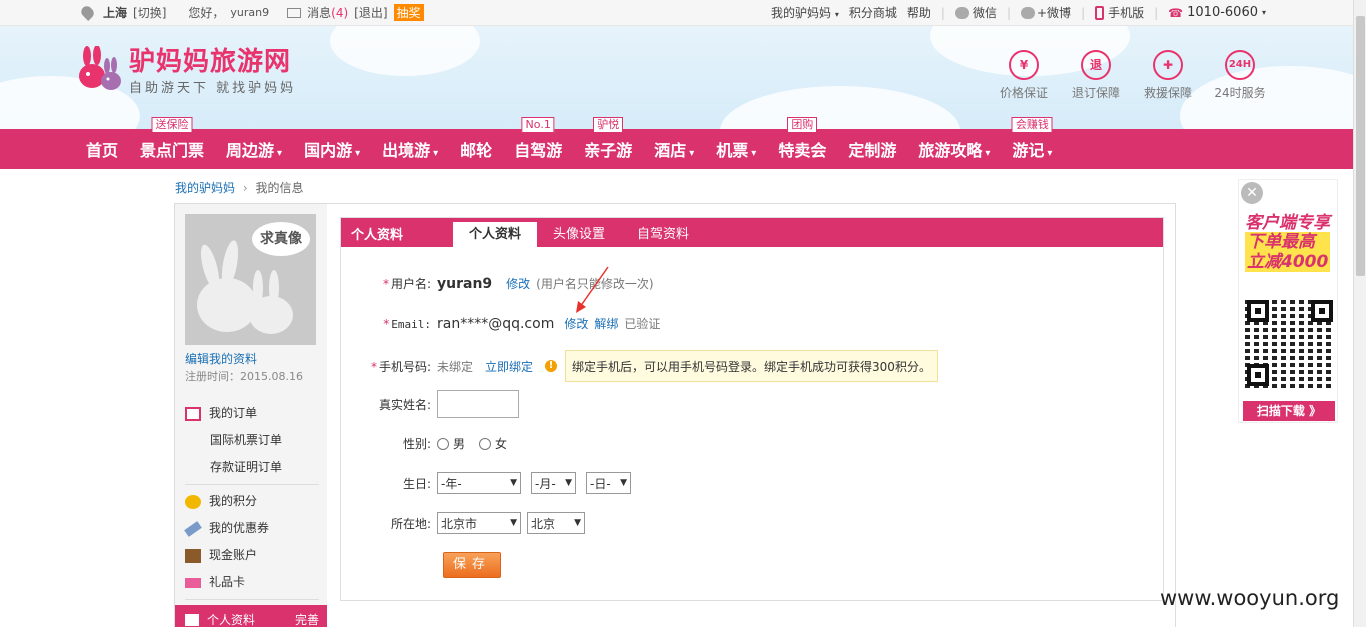  I want to click on tab-profile: 个人资料, so click(495, 234).